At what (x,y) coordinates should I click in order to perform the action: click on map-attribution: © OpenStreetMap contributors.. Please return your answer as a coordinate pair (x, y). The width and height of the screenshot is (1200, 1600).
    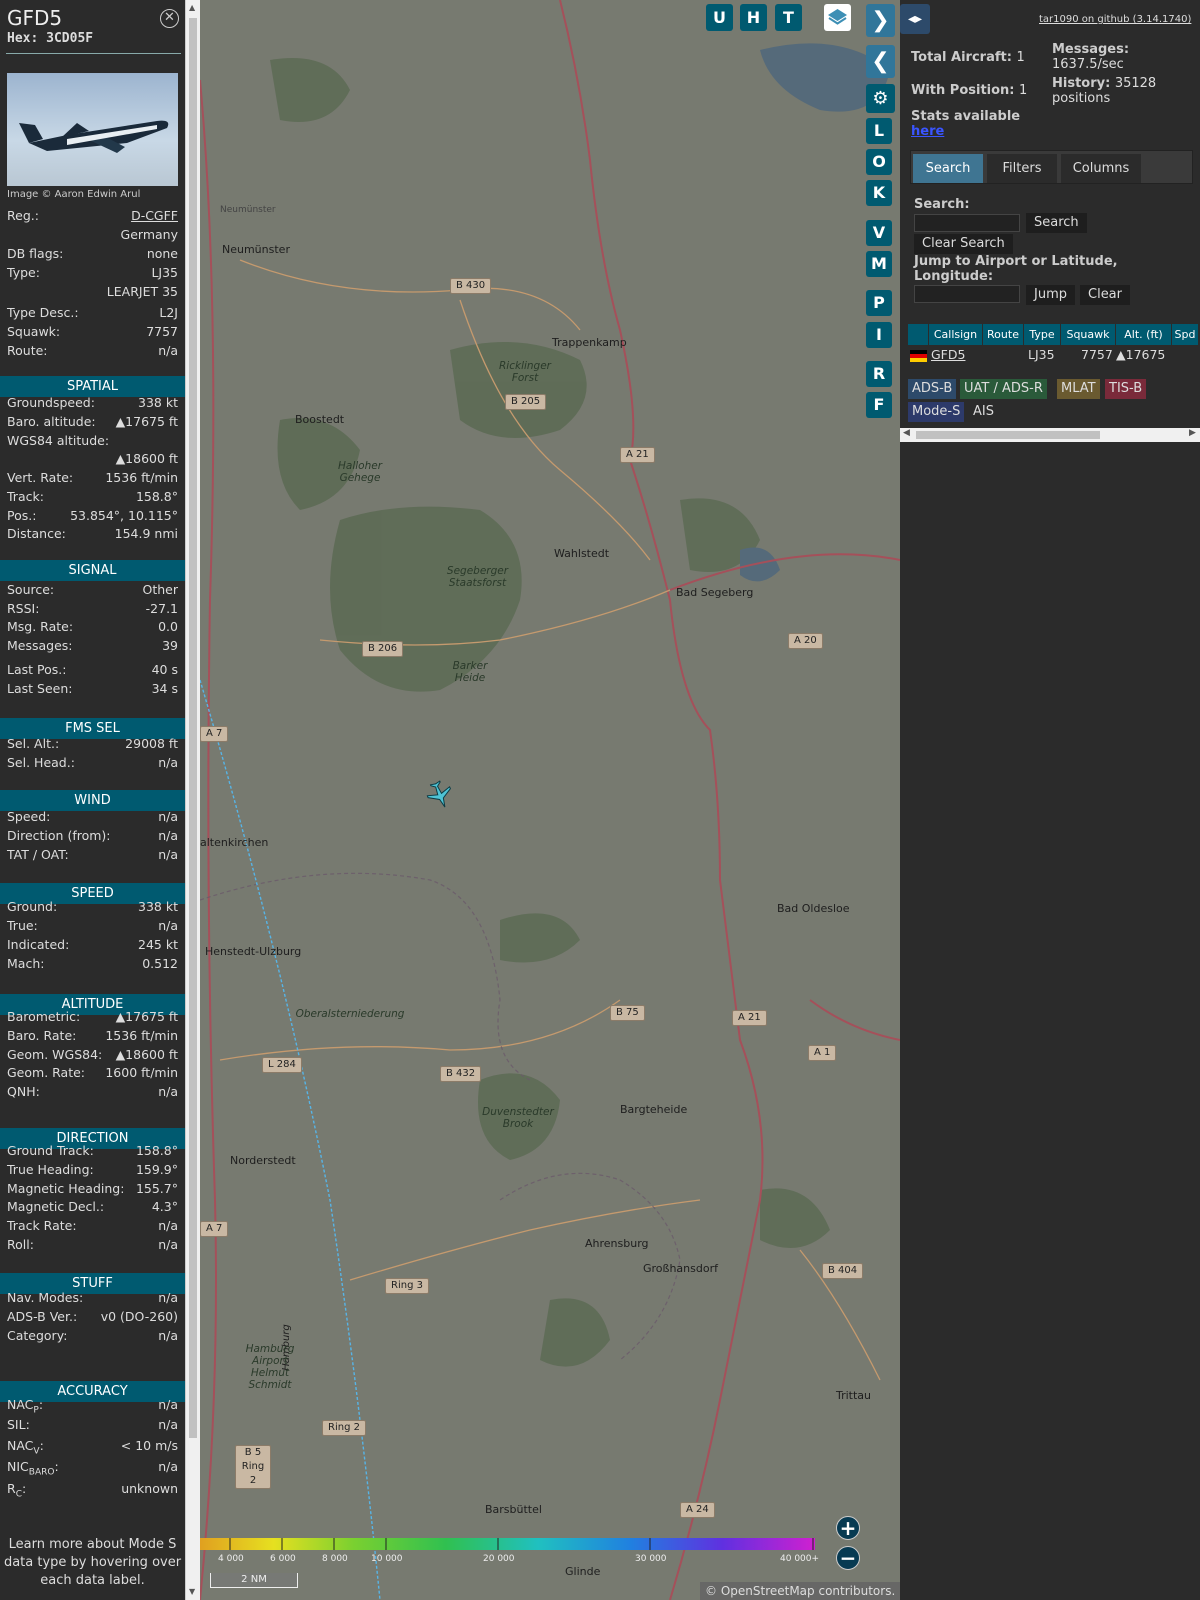
    Looking at the image, I should click on (800, 1591).